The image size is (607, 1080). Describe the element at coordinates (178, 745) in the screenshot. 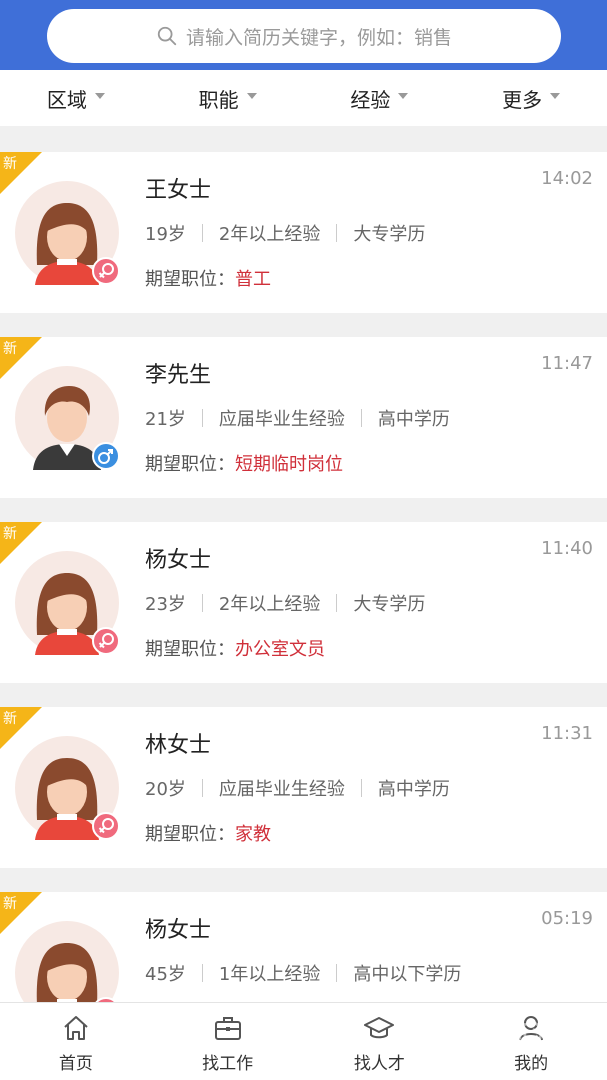

I see `candidate-name: 林女士` at that location.